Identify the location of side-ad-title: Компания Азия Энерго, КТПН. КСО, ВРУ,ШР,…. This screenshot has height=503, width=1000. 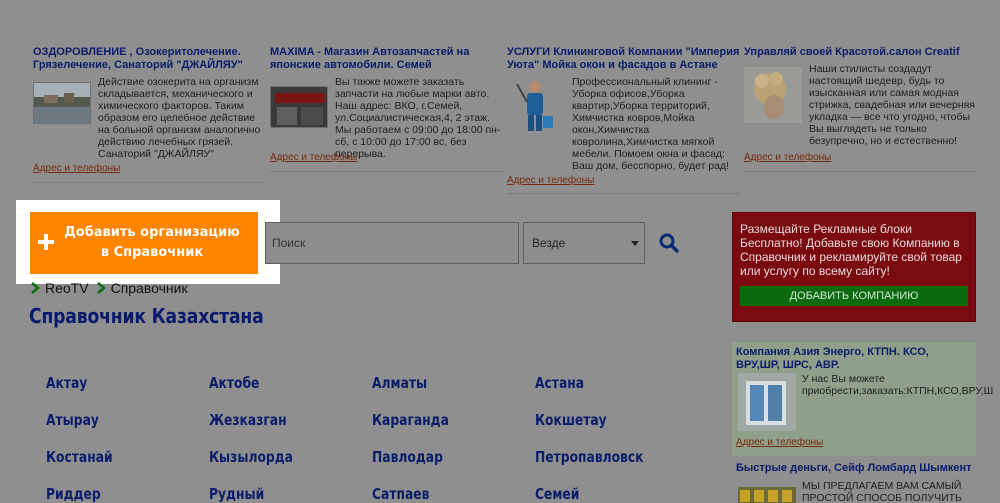
(854, 359).